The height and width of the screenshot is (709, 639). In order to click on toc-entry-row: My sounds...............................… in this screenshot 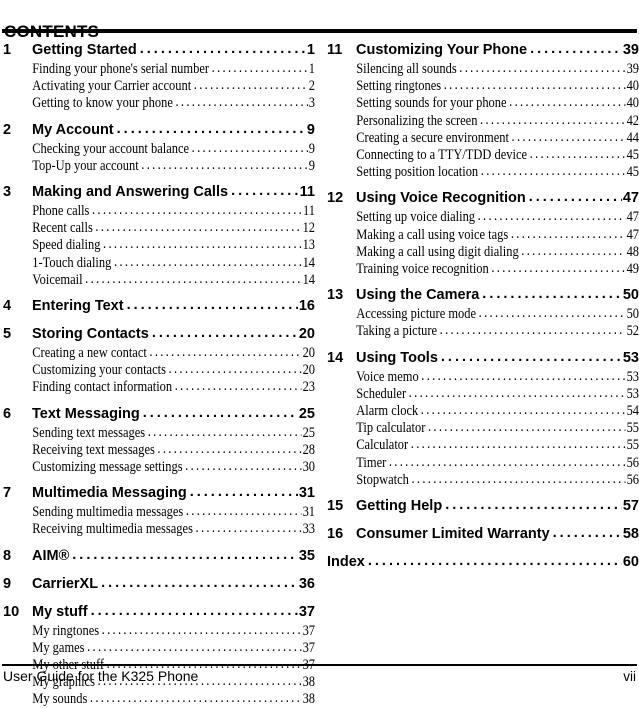, I will do `click(159, 699)`.